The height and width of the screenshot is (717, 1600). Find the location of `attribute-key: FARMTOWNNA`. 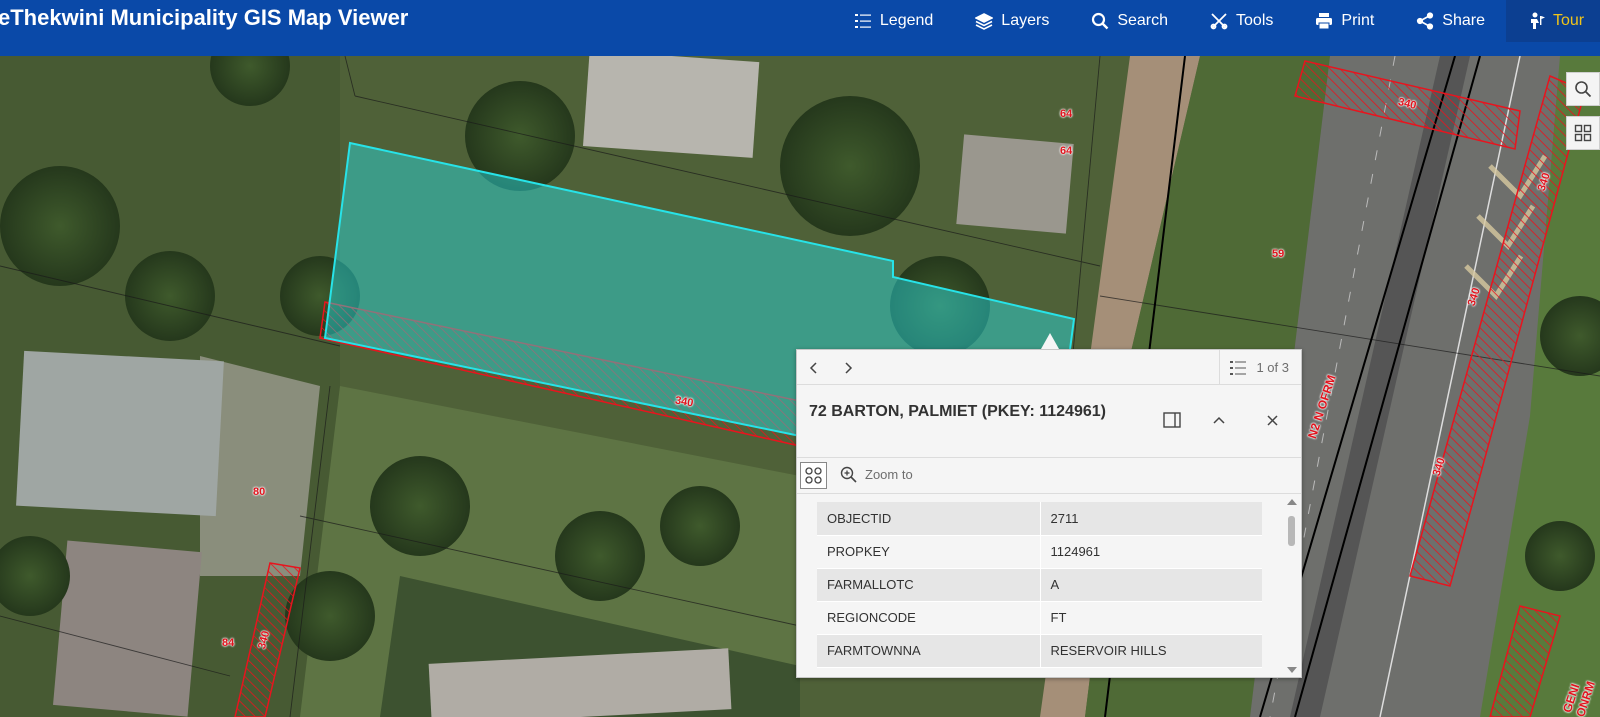

attribute-key: FARMTOWNNA is located at coordinates (929, 651).